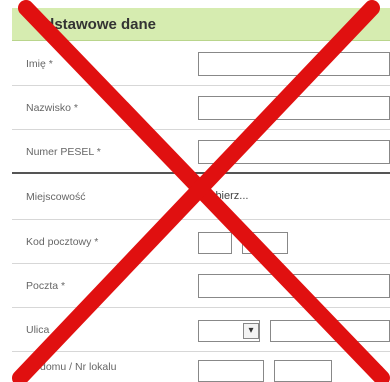  What do you see at coordinates (251, 331) in the screenshot?
I see `street-prefix-dropdown-button: ▾` at bounding box center [251, 331].